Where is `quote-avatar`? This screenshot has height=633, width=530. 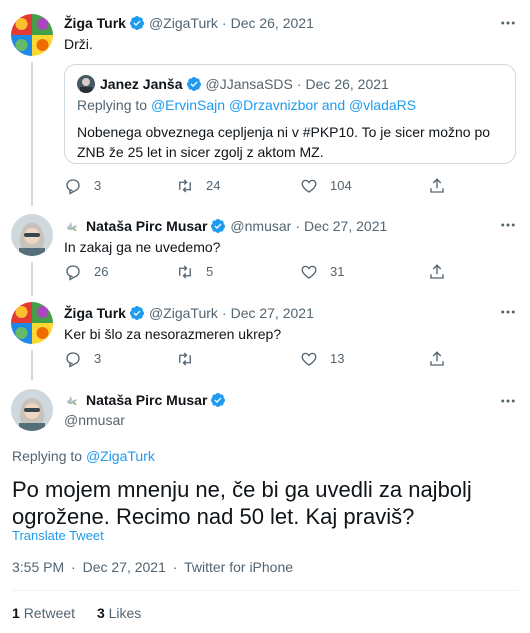
quote-avatar is located at coordinates (86, 84).